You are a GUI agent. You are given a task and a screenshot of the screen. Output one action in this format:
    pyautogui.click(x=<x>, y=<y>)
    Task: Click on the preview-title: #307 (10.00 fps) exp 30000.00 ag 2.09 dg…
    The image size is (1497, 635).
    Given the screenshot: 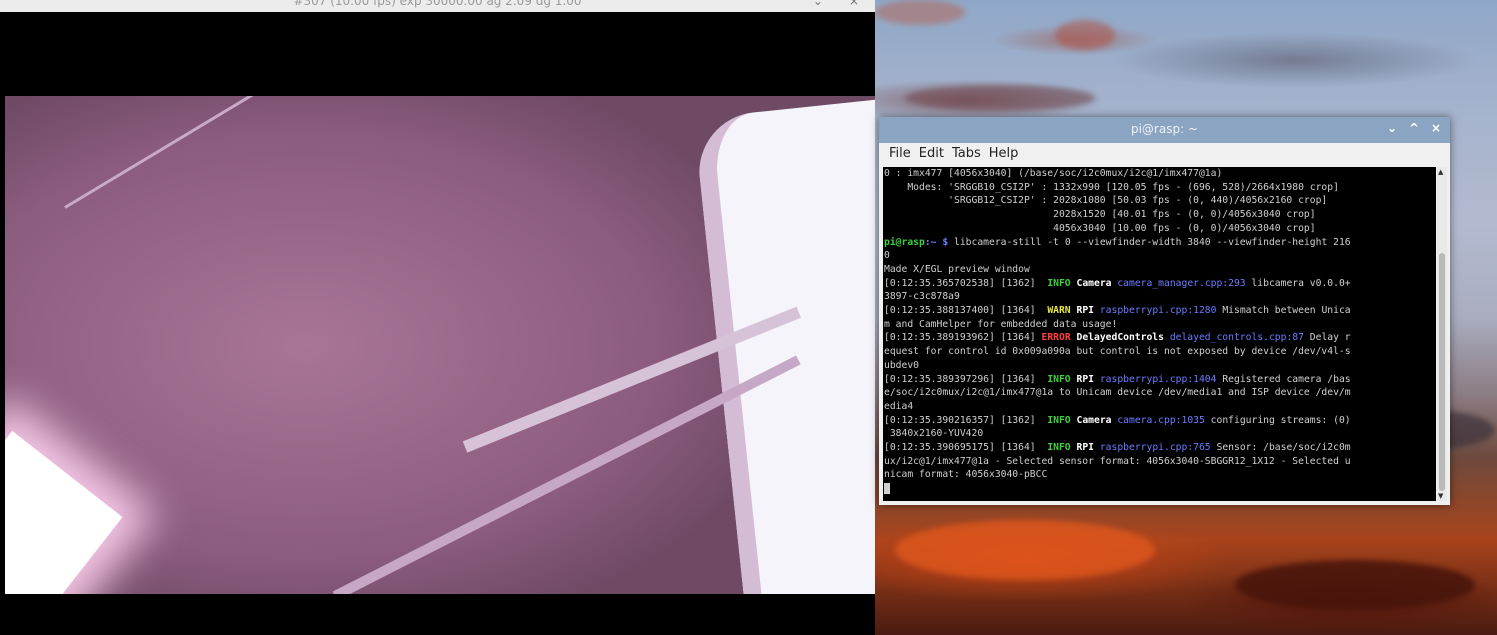 What is the action you would take?
    pyautogui.click(x=437, y=4)
    